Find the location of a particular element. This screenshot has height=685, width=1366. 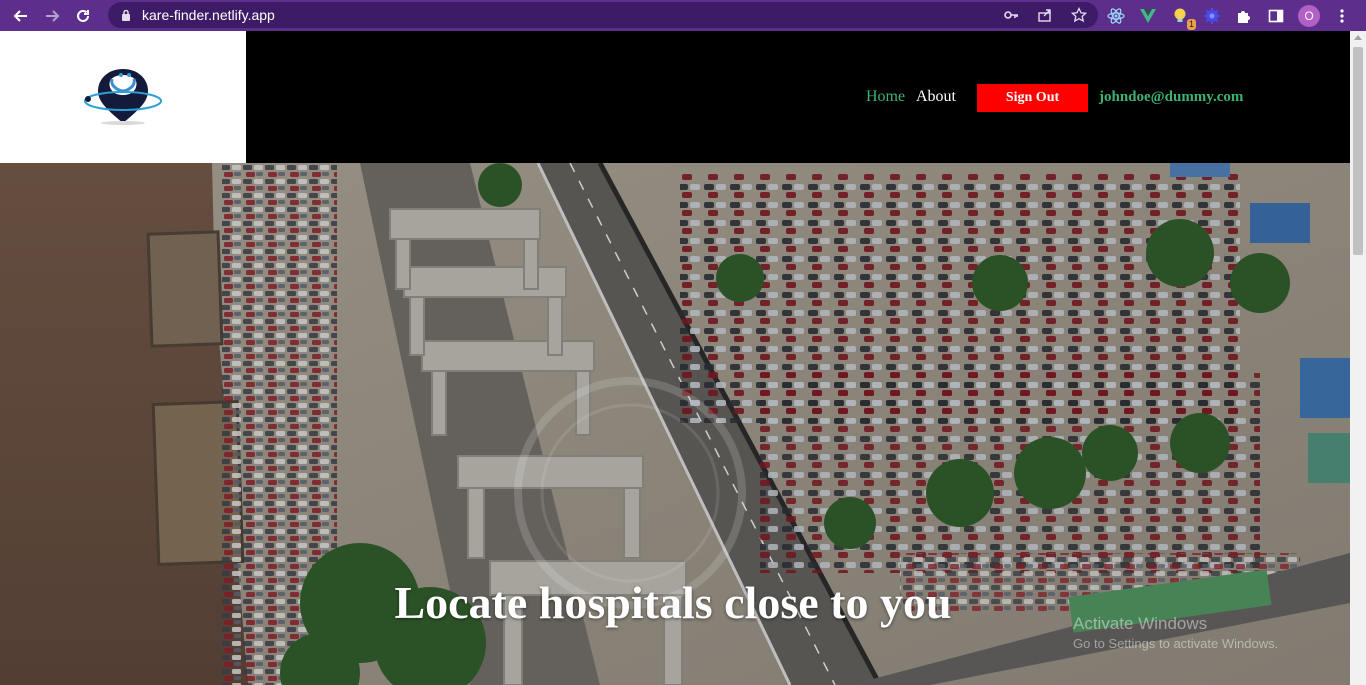

lock-icon is located at coordinates (126, 15).